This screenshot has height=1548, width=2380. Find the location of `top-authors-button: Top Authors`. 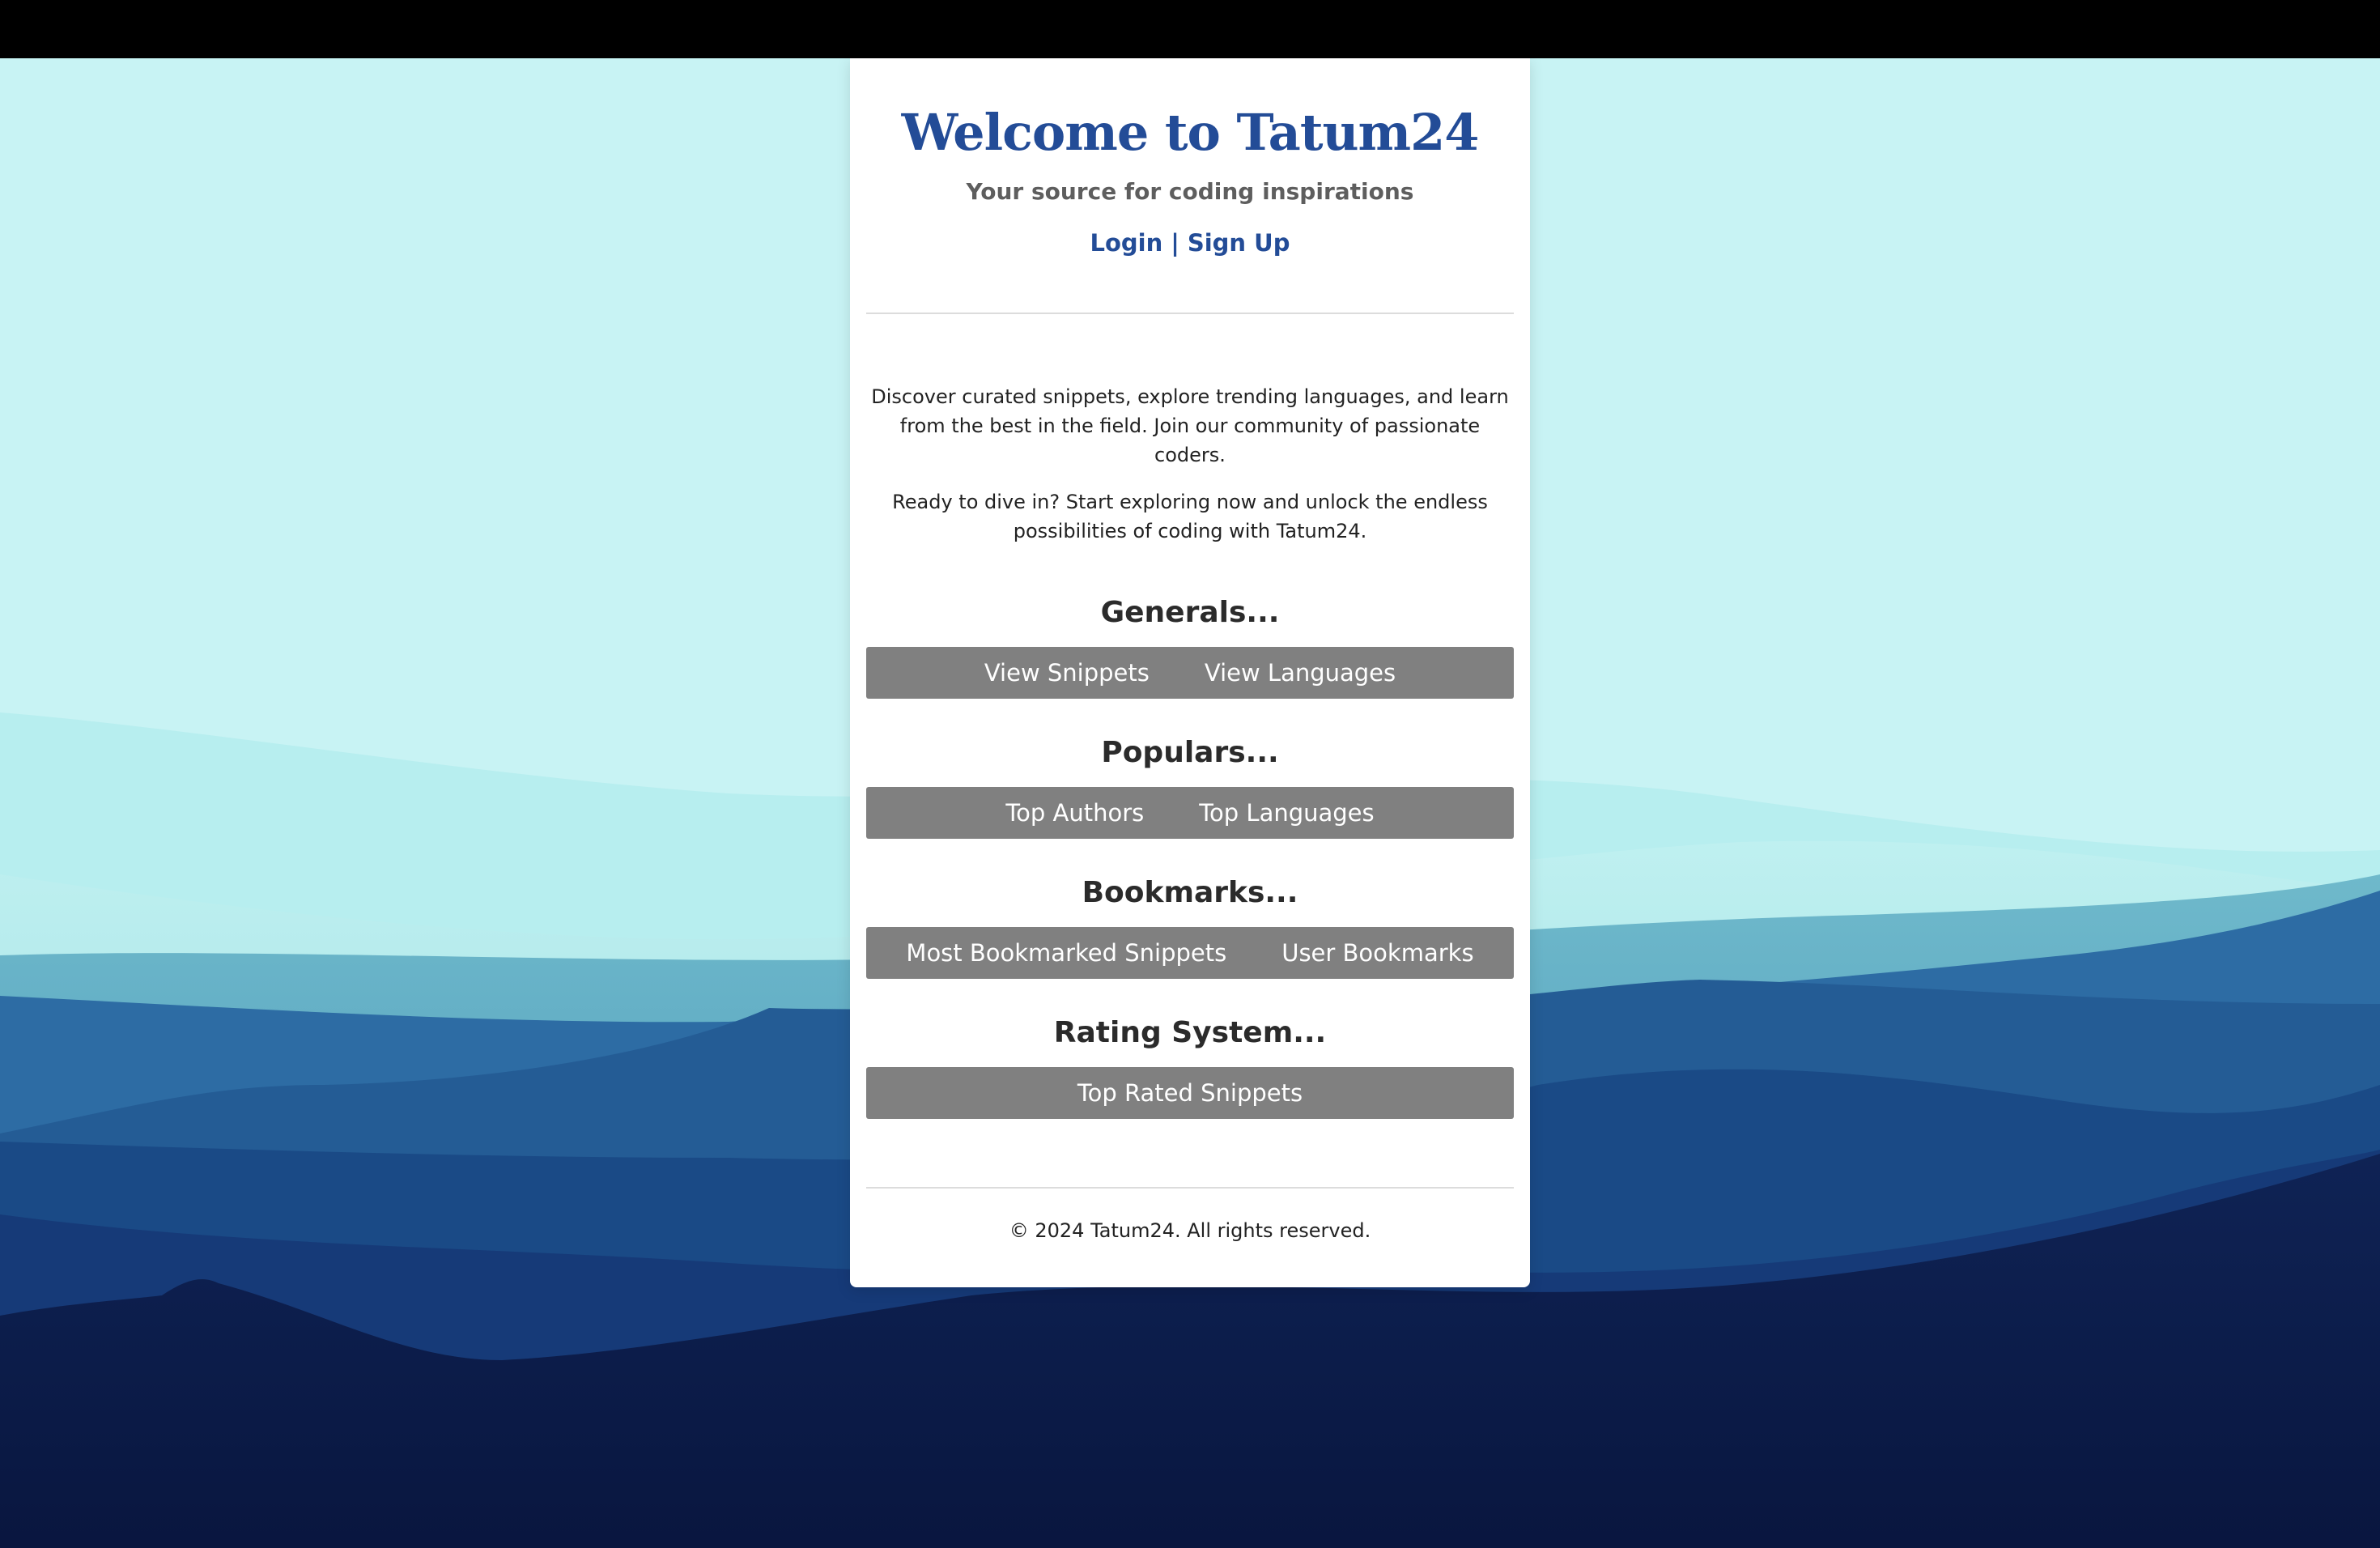

top-authors-button: Top Authors is located at coordinates (1075, 813).